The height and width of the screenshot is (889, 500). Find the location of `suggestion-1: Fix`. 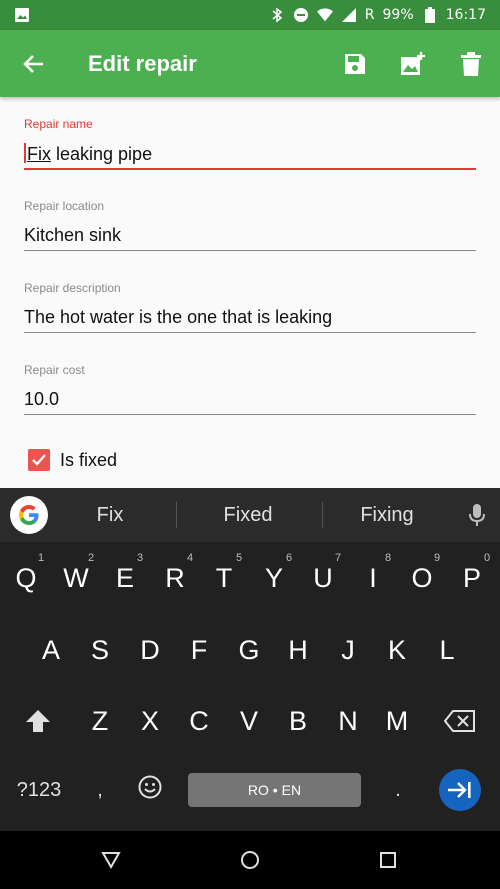

suggestion-1: Fix is located at coordinates (110, 515).